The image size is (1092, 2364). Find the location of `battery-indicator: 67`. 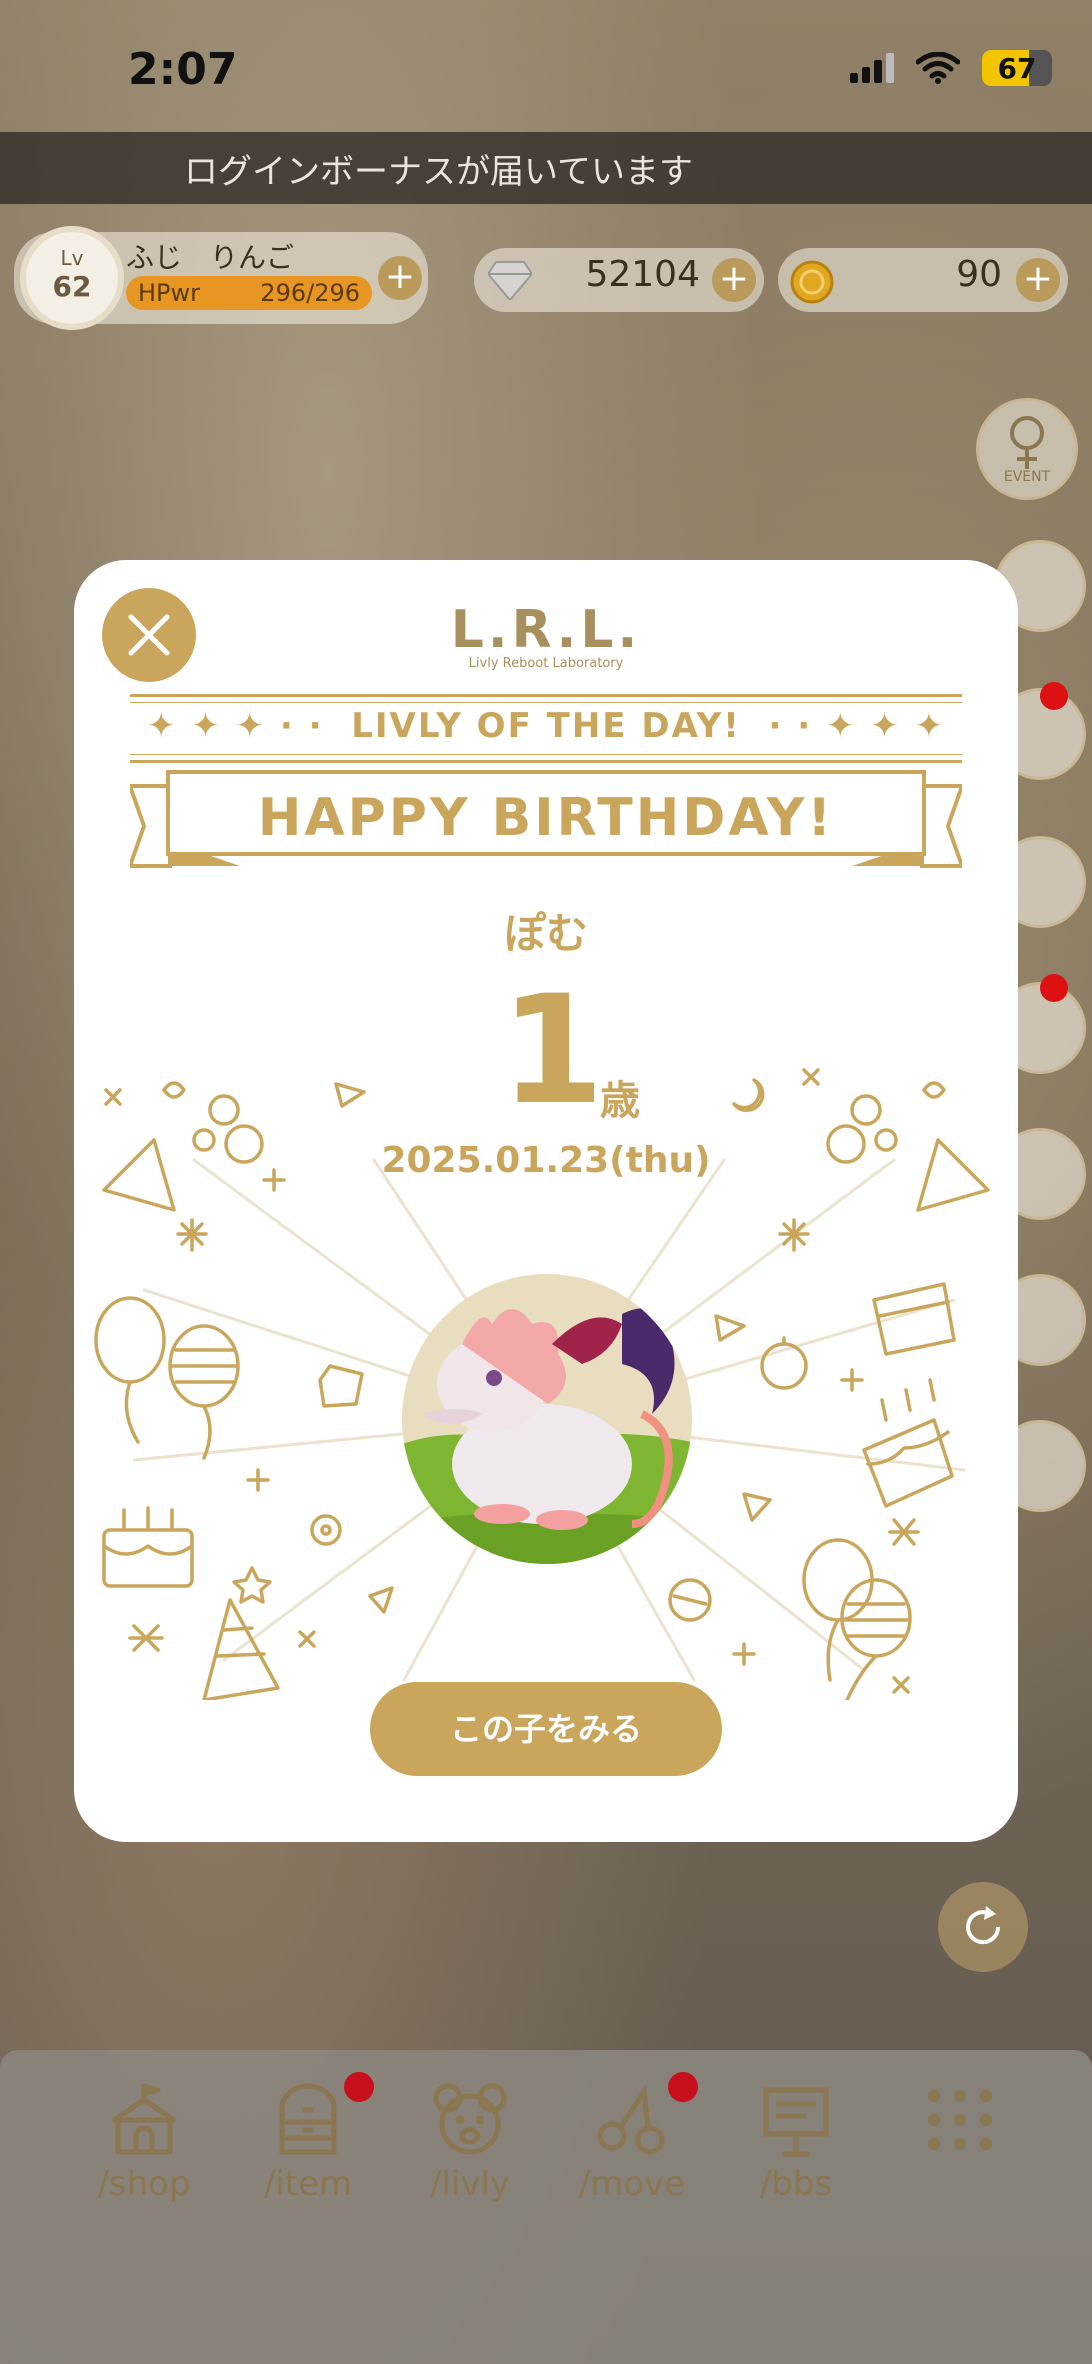

battery-indicator: 67 is located at coordinates (1017, 68).